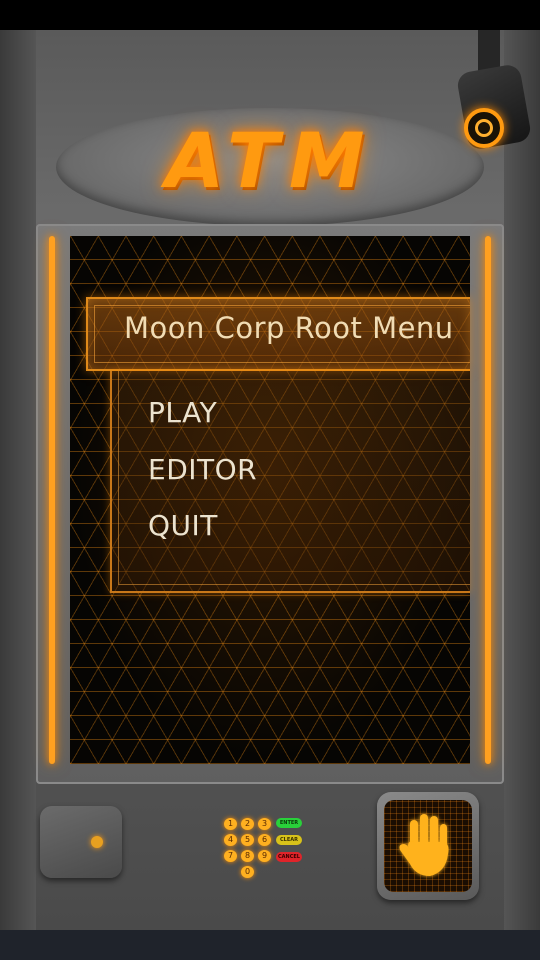 This screenshot has width=540, height=960. What do you see at coordinates (52, 500) in the screenshot?
I see `left-light-bar` at bounding box center [52, 500].